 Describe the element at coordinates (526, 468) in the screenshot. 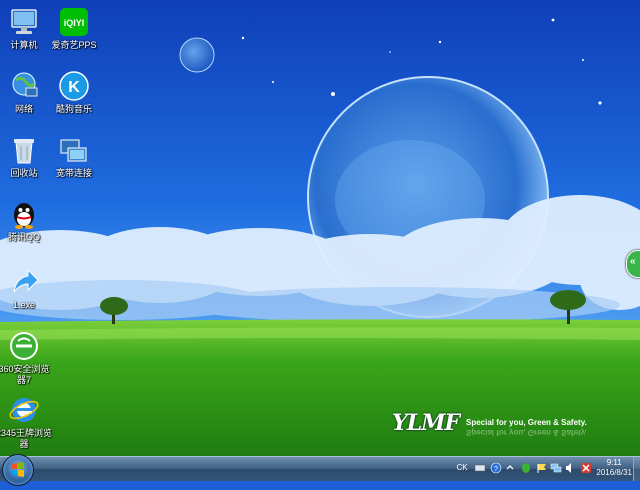

I see `security-shield-icon` at that location.